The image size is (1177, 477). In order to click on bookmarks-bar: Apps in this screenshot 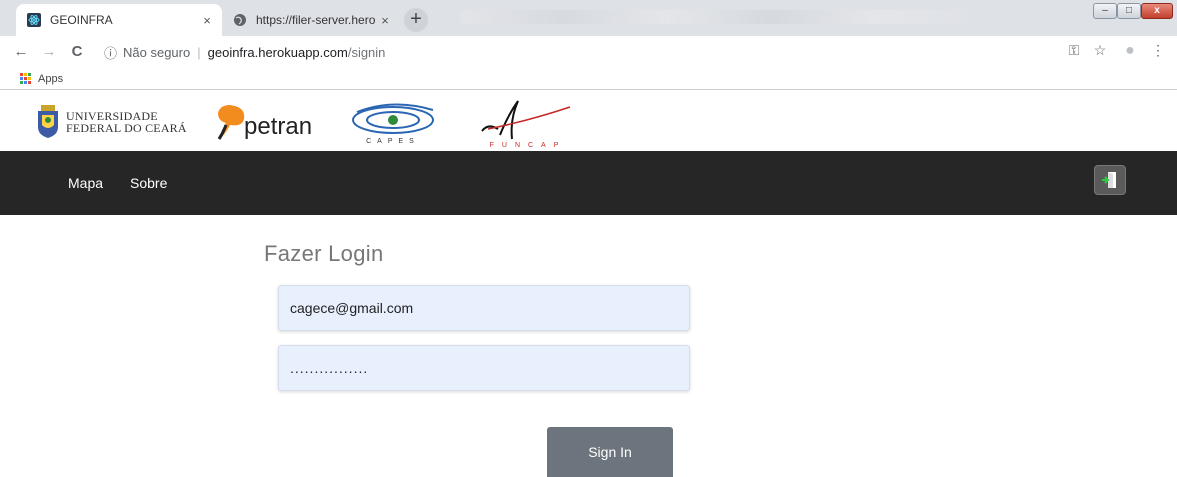, I will do `click(588, 79)`.